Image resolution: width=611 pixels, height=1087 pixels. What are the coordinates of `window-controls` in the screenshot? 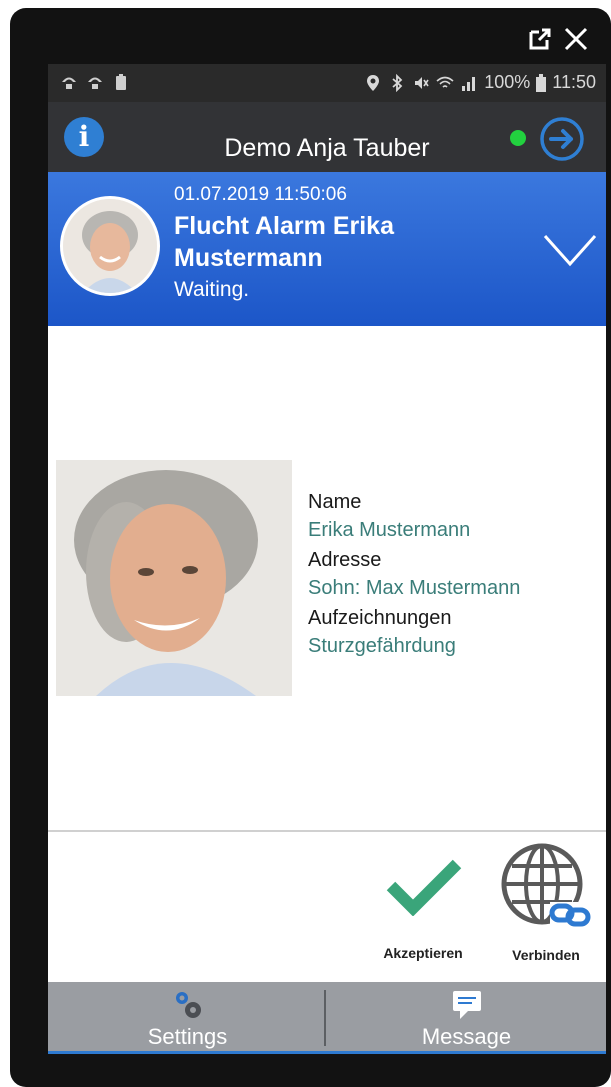 It's located at (558, 39).